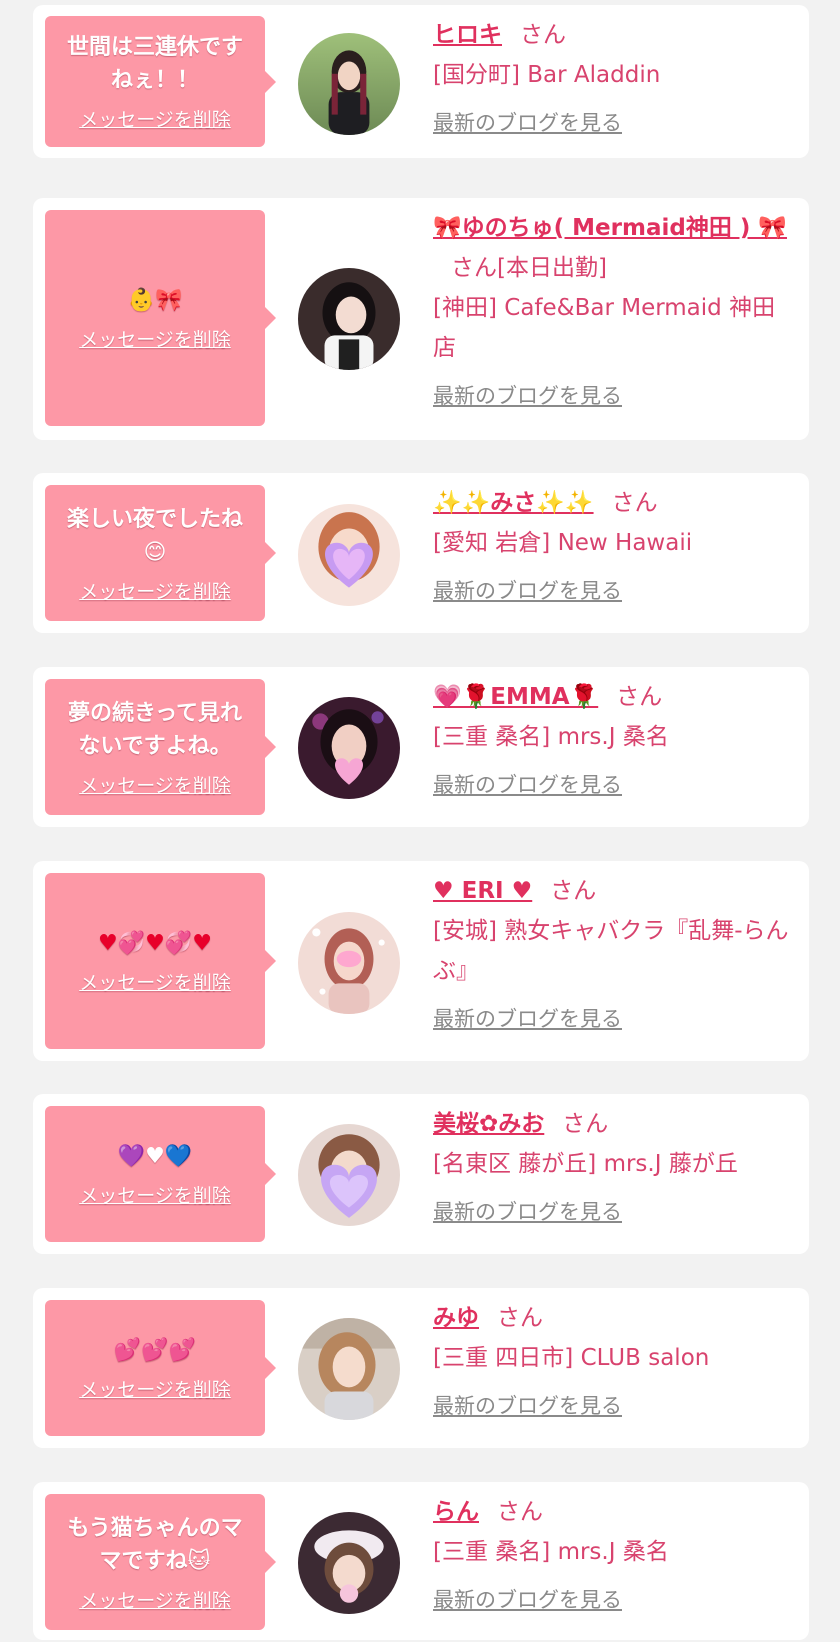 This screenshot has width=840, height=1642. What do you see at coordinates (552, 268) in the screenshot?
I see `status-label: [本日出勤]` at bounding box center [552, 268].